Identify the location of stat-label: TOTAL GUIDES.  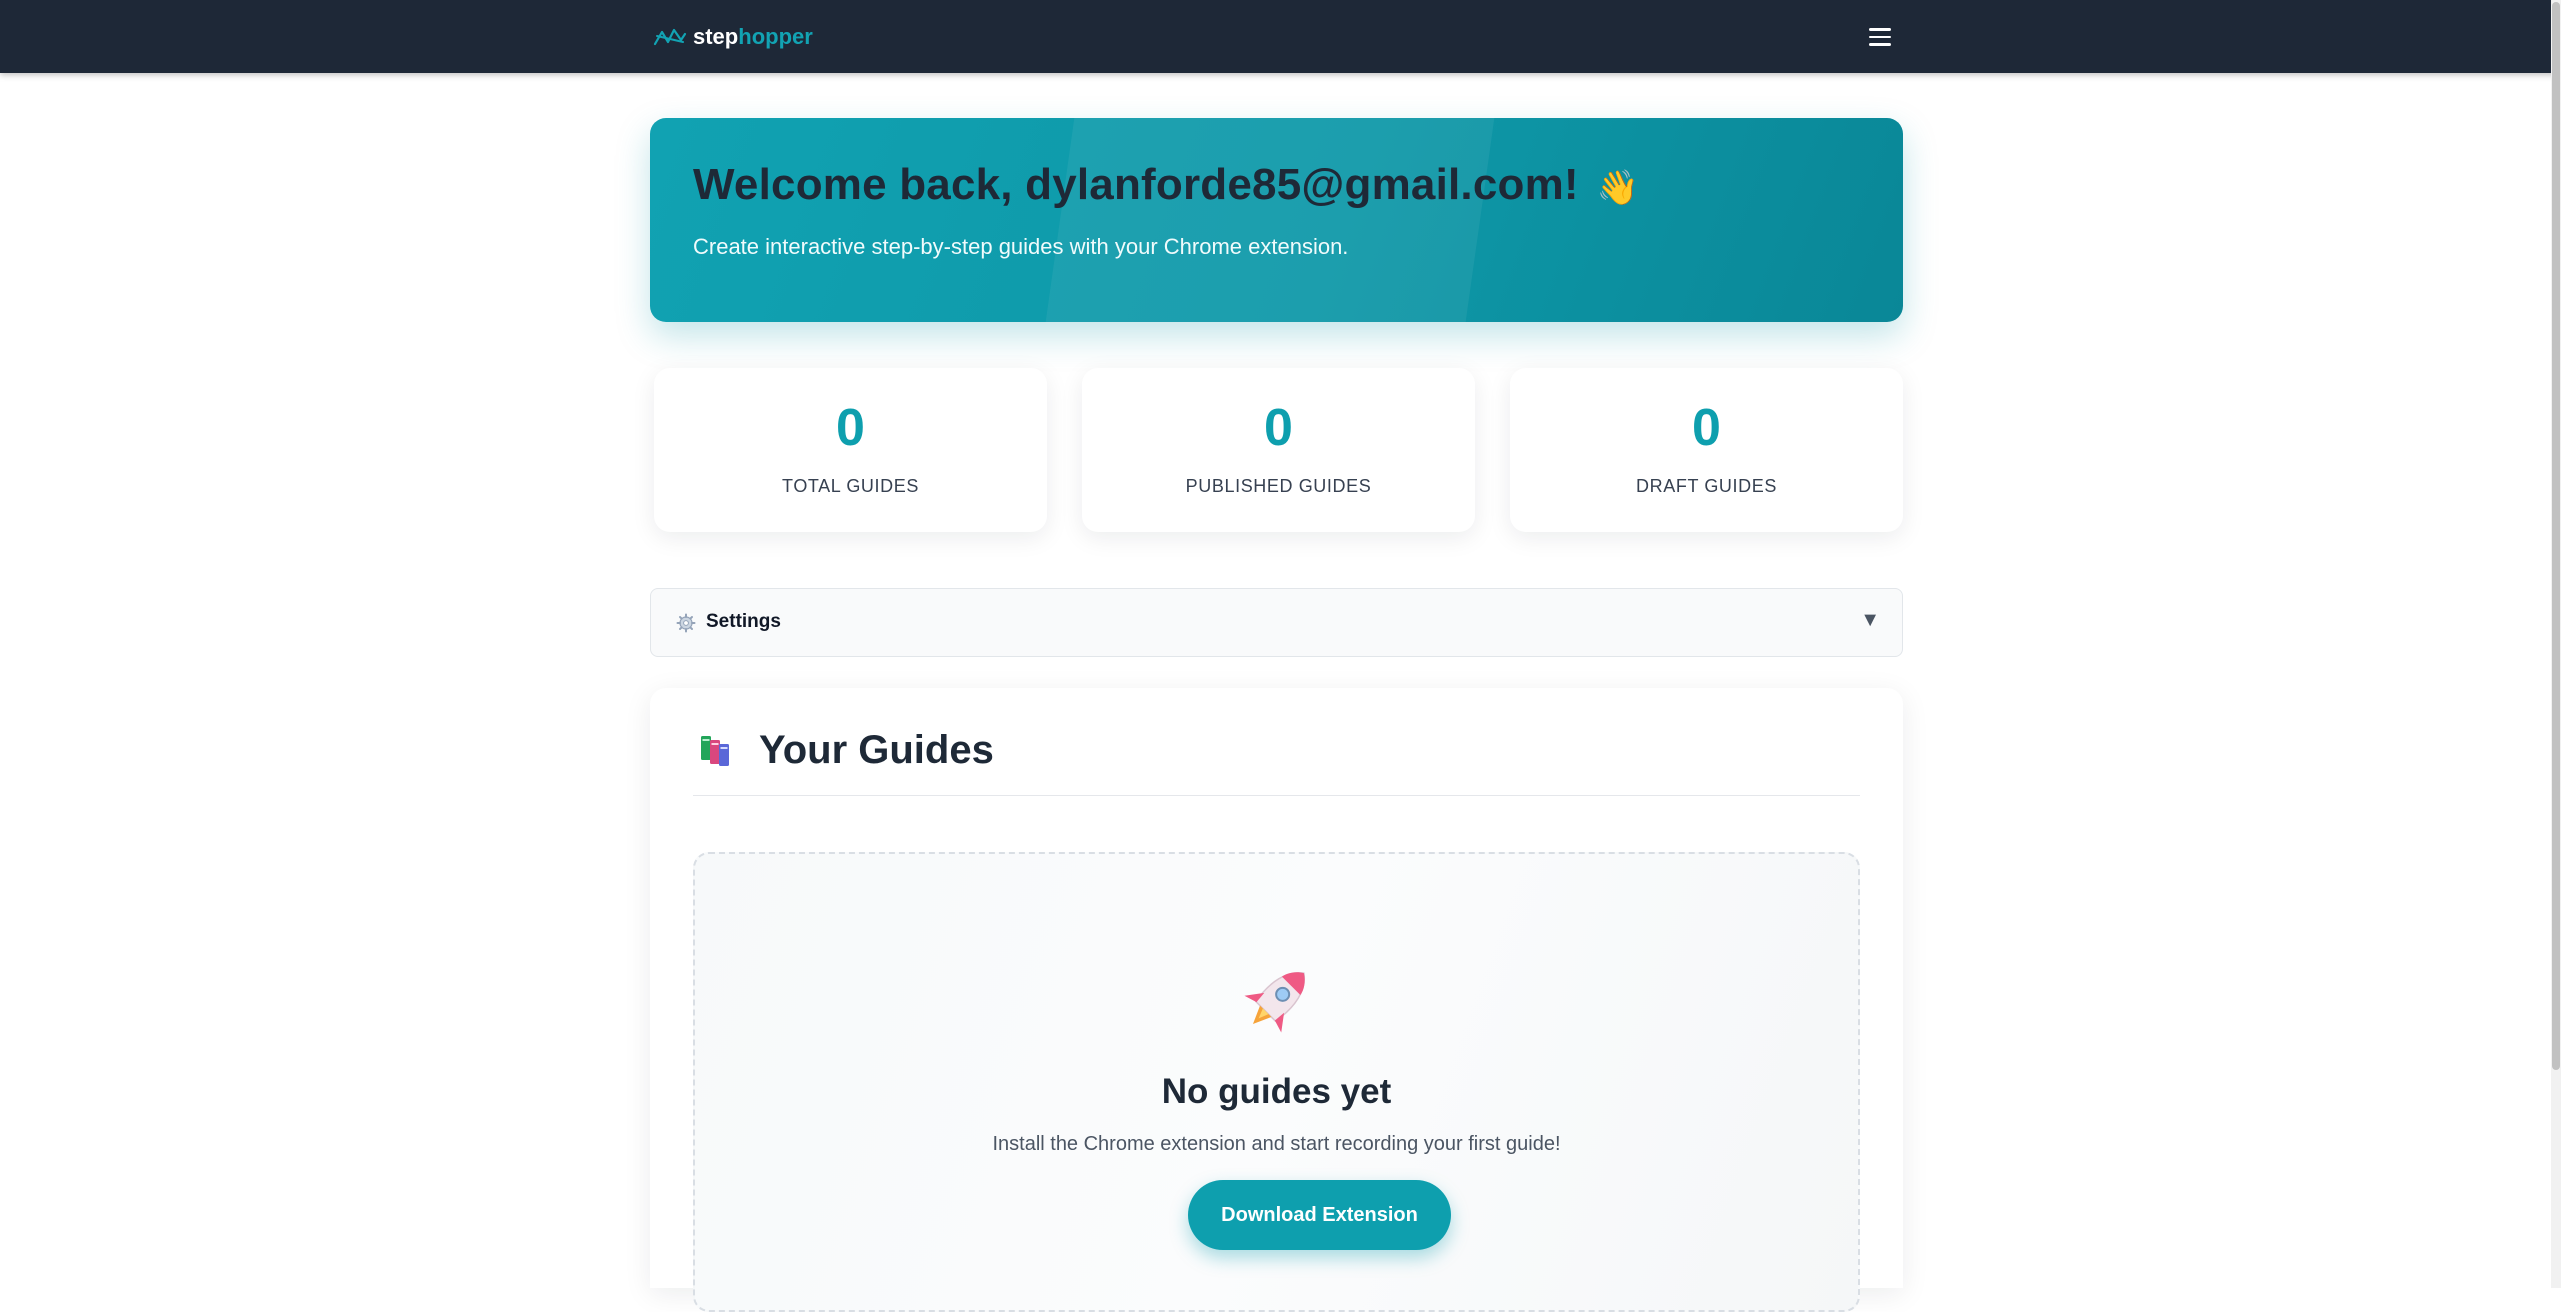
(850, 486).